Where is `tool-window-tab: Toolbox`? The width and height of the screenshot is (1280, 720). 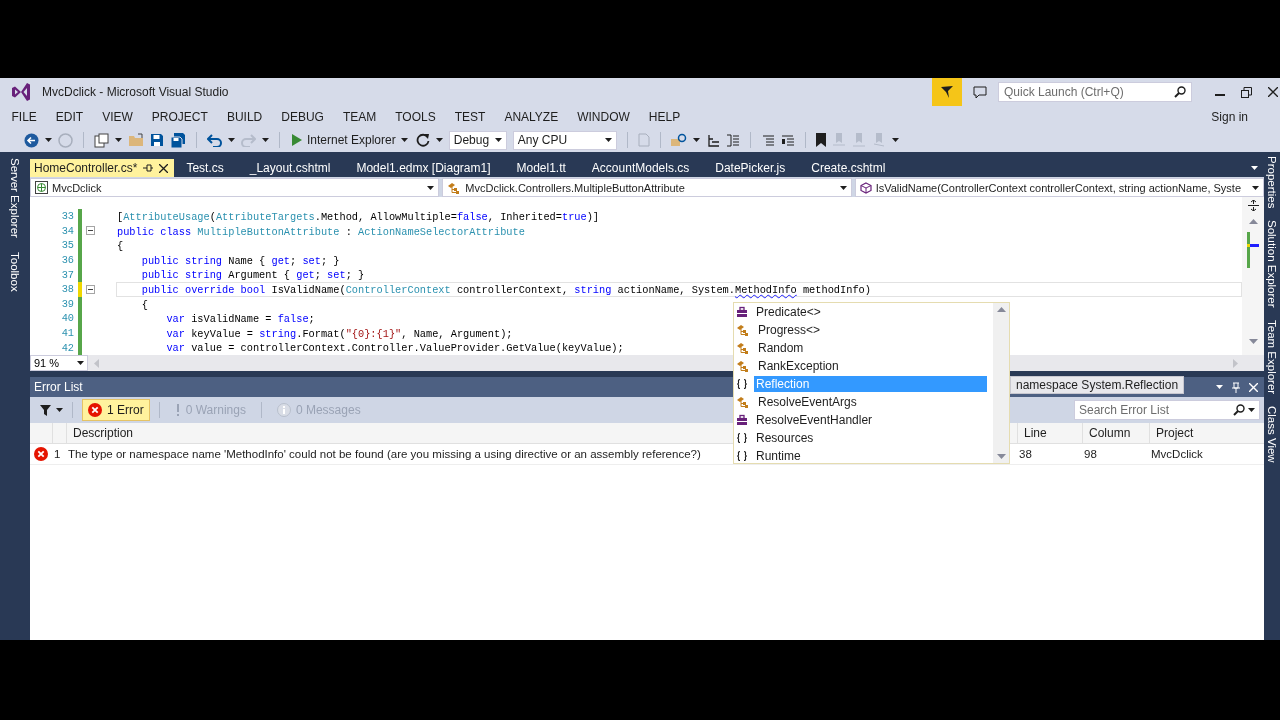 tool-window-tab: Toolbox is located at coordinates (15, 271).